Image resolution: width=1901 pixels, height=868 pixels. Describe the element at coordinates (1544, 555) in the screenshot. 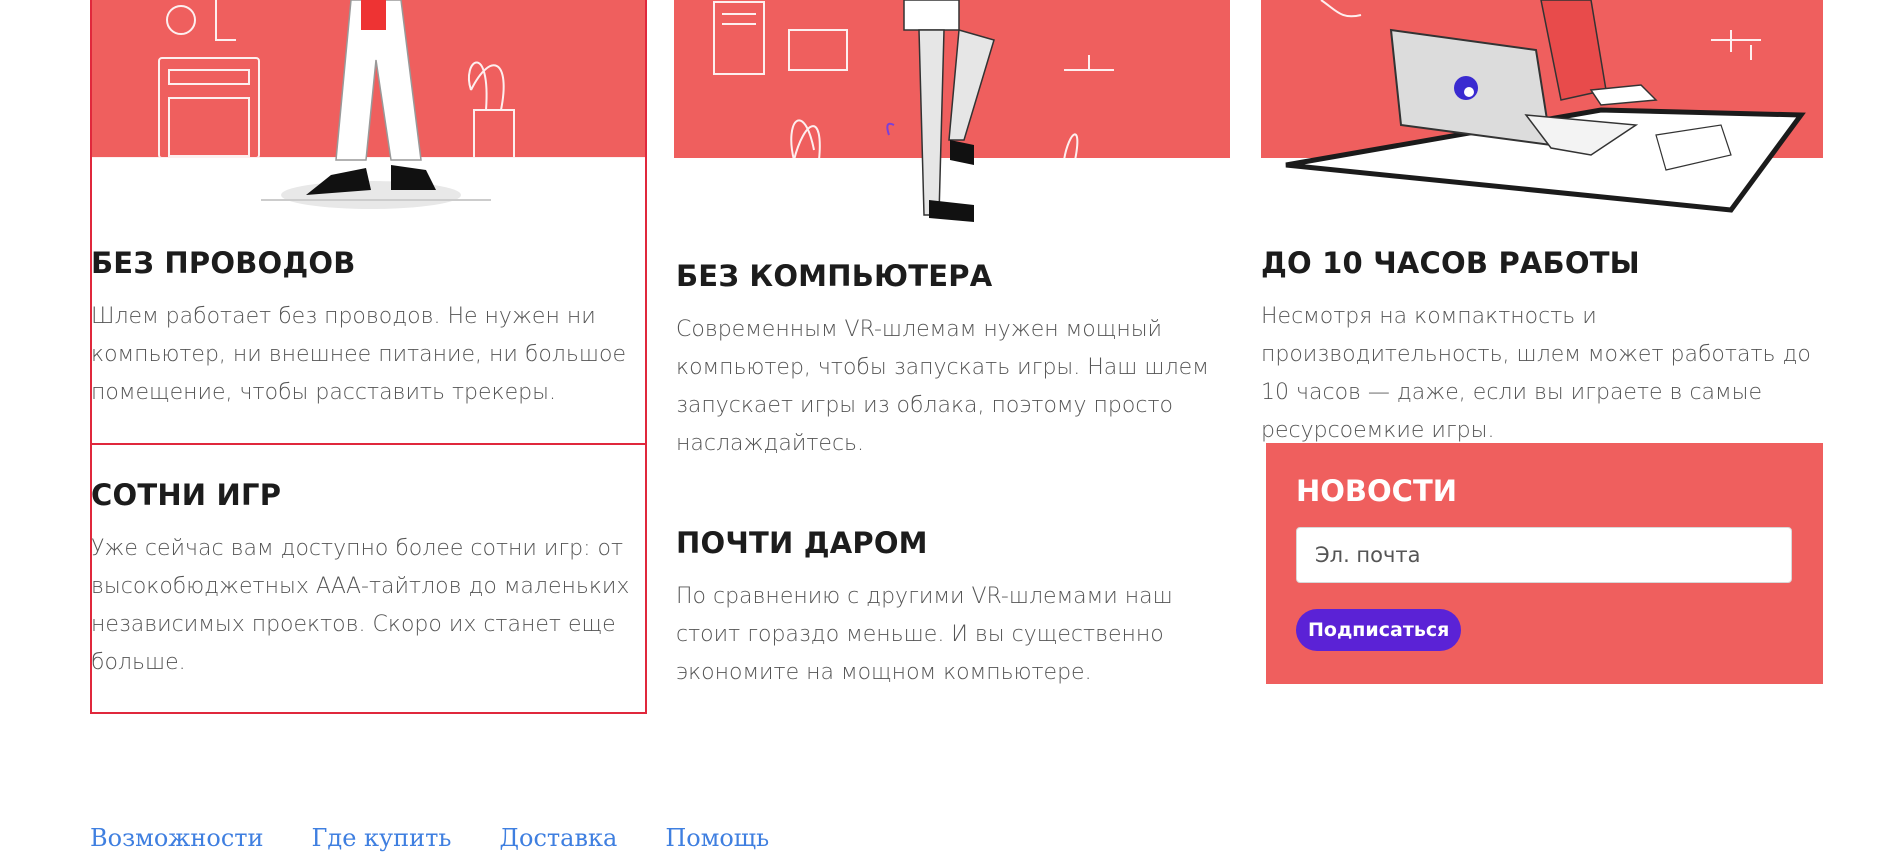

I see `email-input` at that location.